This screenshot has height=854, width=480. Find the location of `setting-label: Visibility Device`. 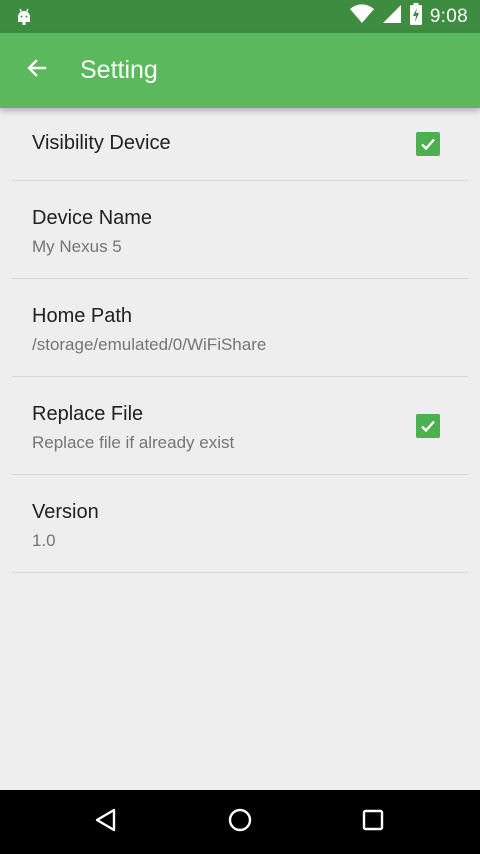

setting-label: Visibility Device is located at coordinates (101, 143).